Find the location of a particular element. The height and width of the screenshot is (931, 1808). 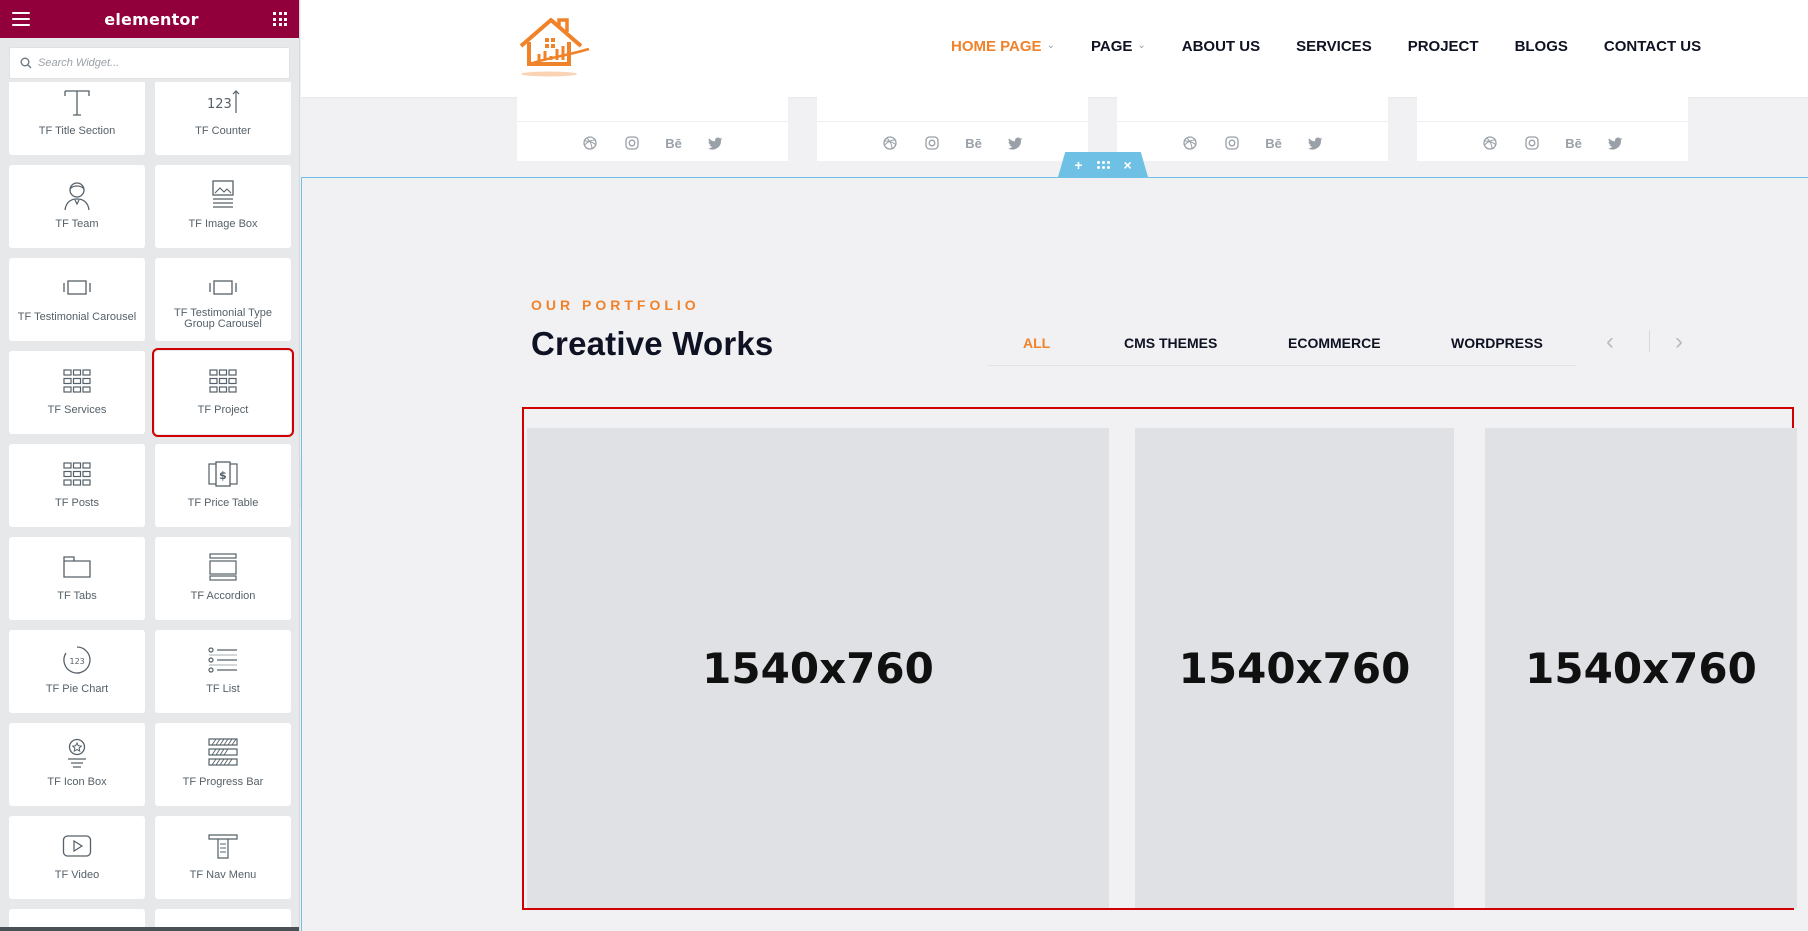

nav-contact-us: CONTACT US is located at coordinates (1652, 46).